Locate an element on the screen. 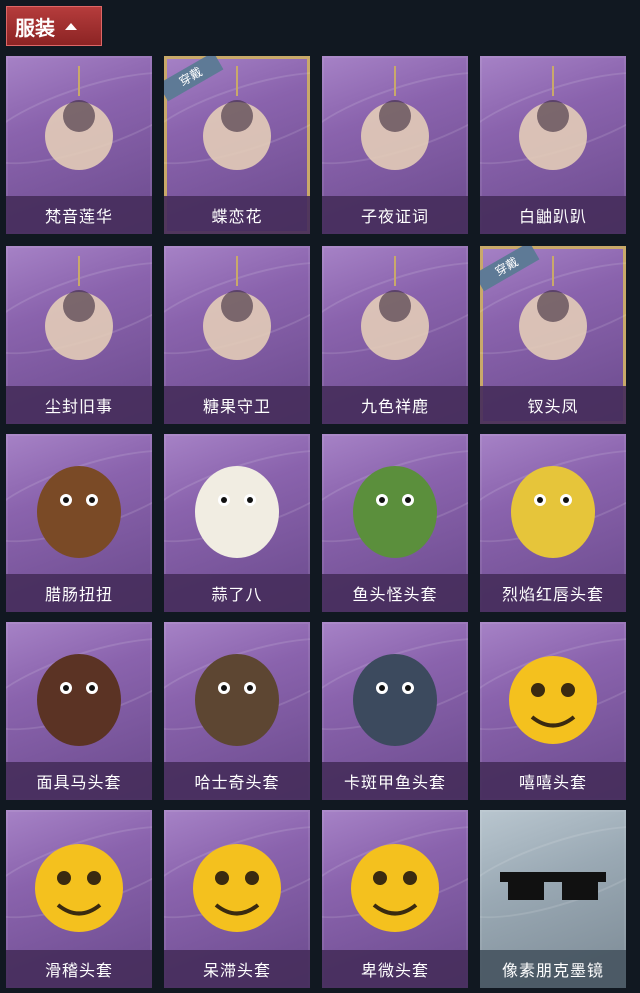 The image size is (640, 993). figure-charm-icon is located at coordinates (79, 308).